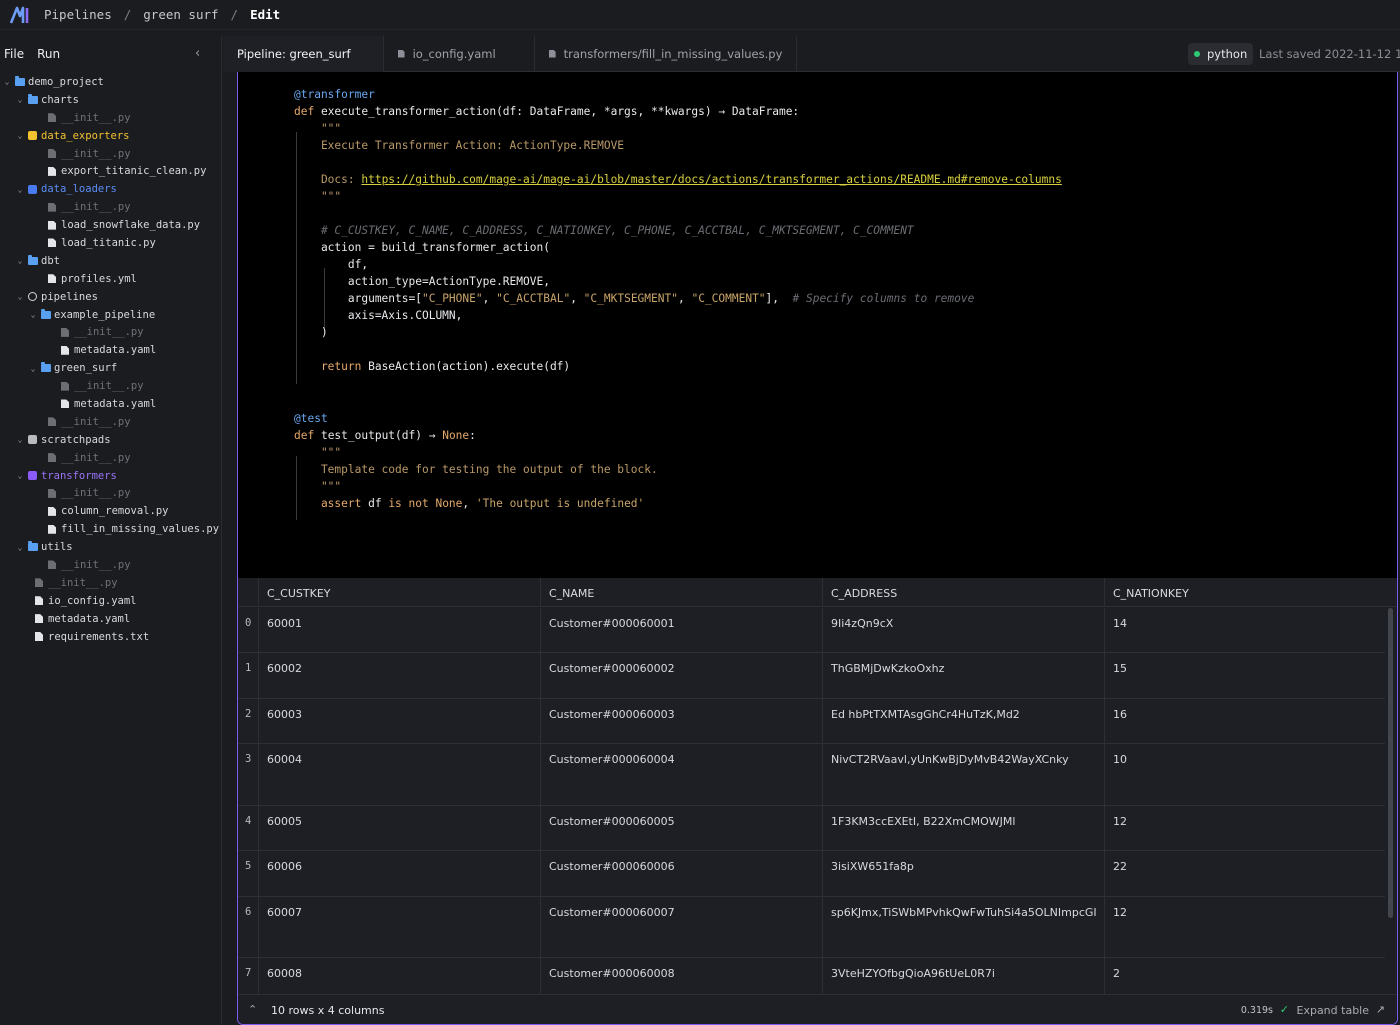 The image size is (1400, 1025). I want to click on block-type-icon, so click(32, 440).